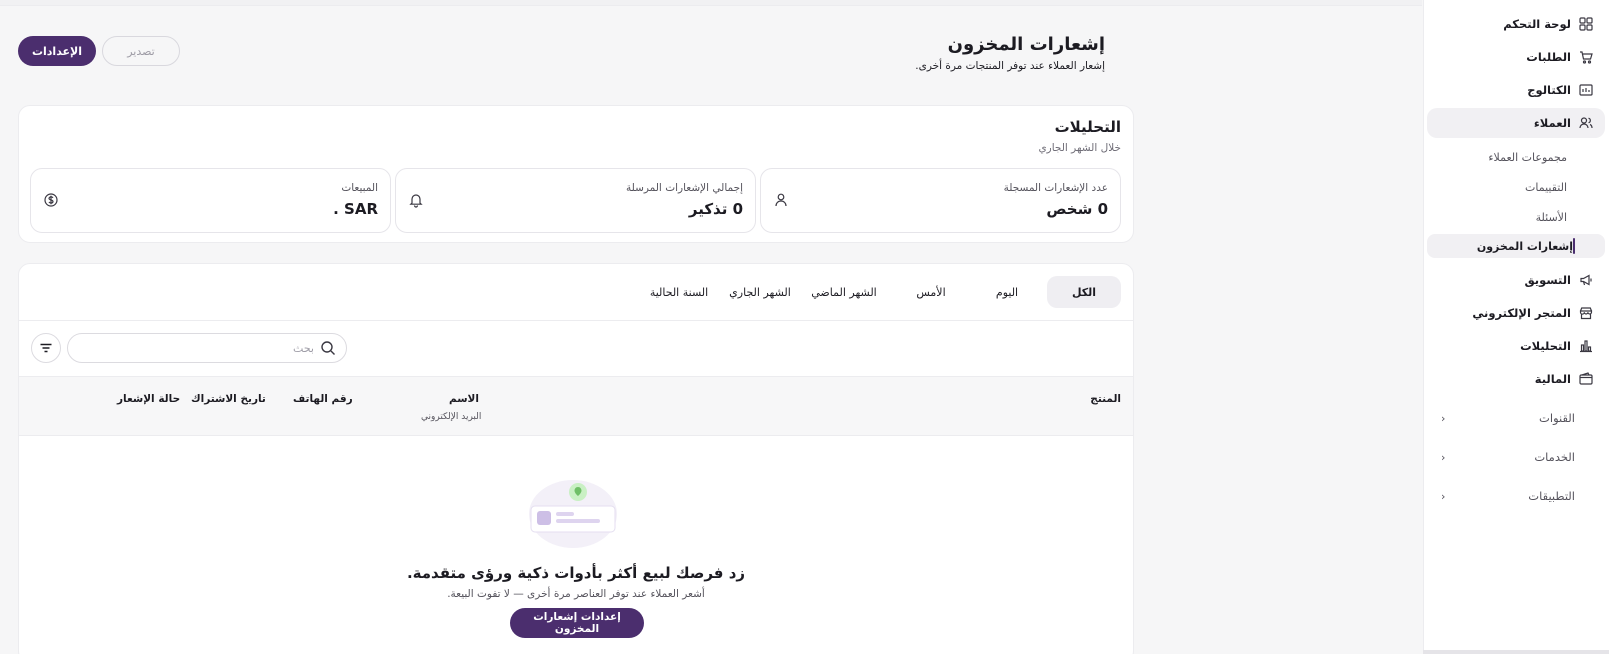 This screenshot has height=654, width=1609. What do you see at coordinates (1554, 457) in the screenshot?
I see `sidebar-group-label: الخدمات` at bounding box center [1554, 457].